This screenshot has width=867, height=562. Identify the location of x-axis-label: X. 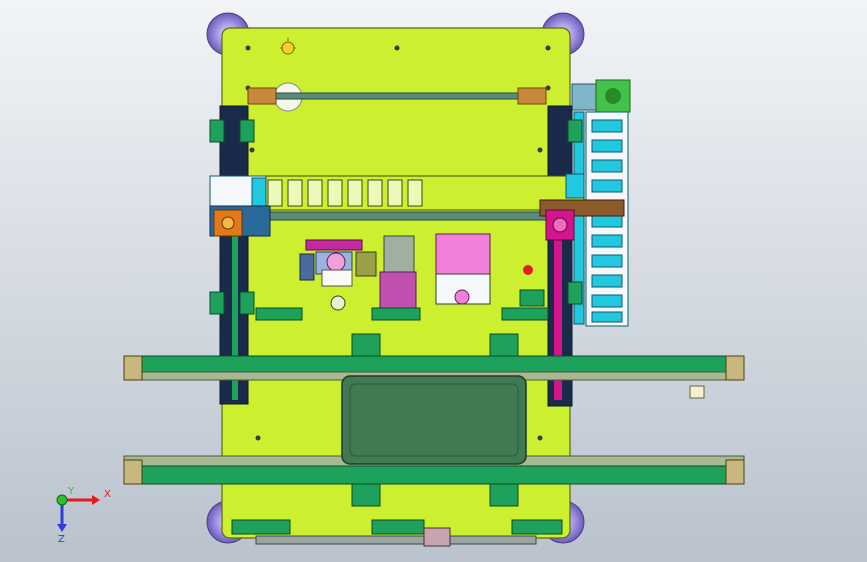
(107, 494).